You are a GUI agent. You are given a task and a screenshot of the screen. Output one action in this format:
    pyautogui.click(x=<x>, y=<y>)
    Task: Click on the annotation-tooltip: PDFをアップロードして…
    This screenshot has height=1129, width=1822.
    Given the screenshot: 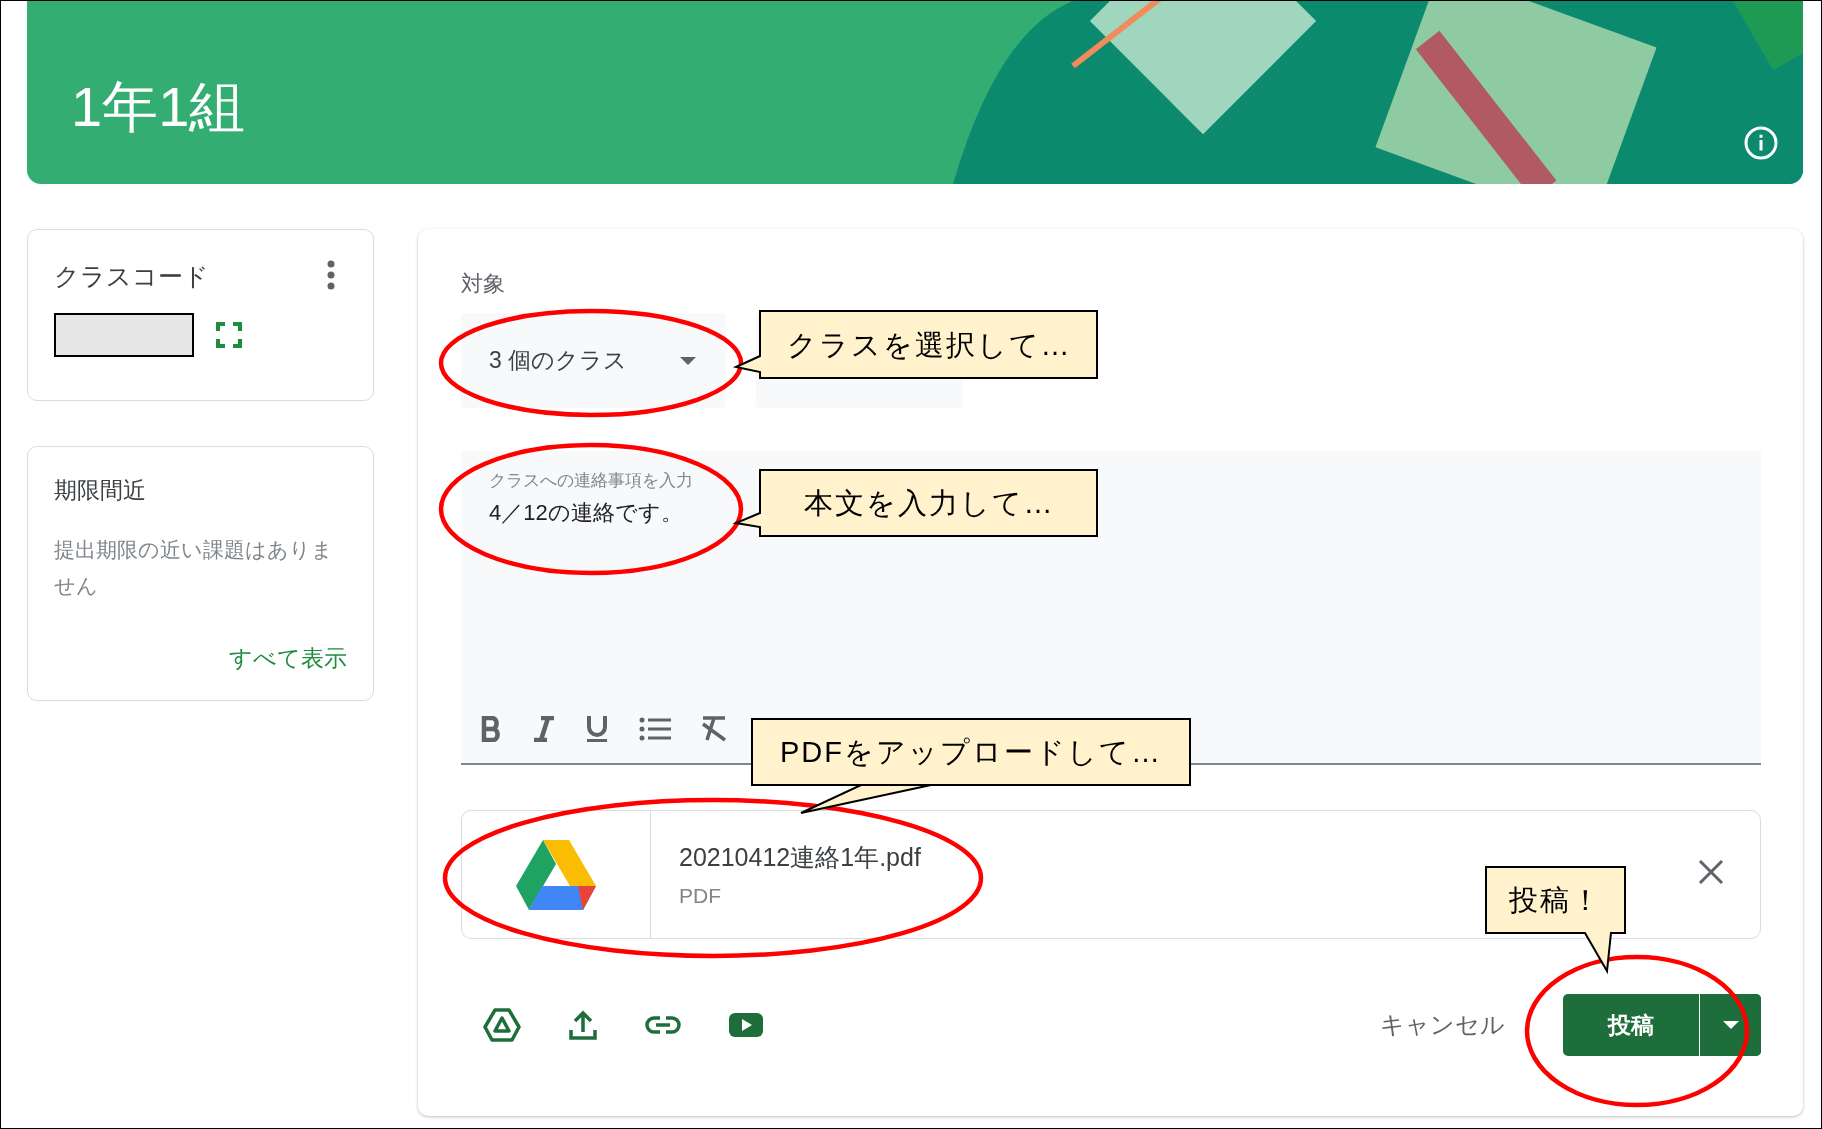 What is the action you would take?
    pyautogui.click(x=971, y=766)
    